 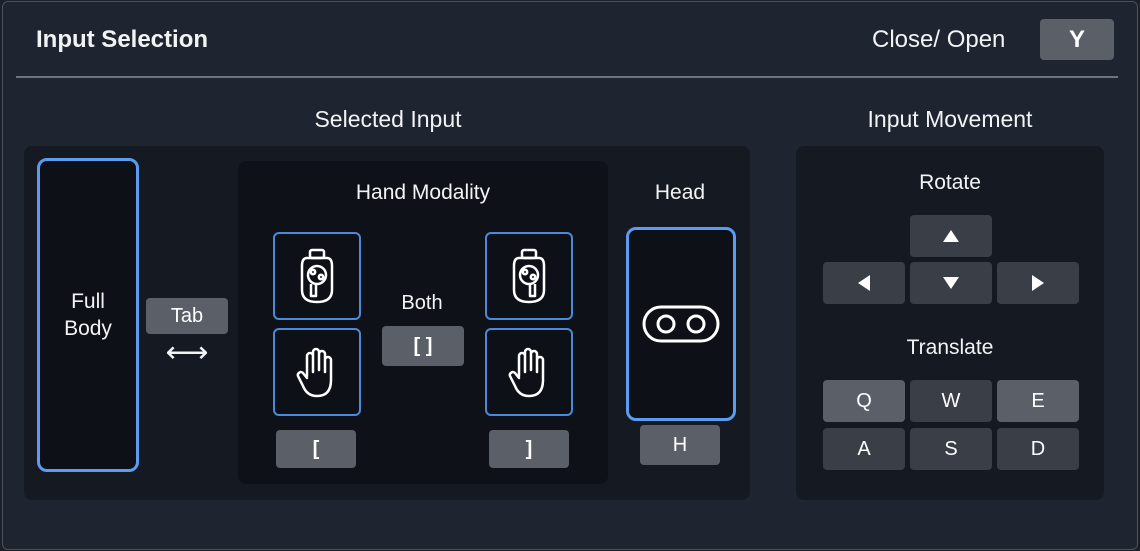 What do you see at coordinates (1077, 39) in the screenshot?
I see `close-open-key: Y` at bounding box center [1077, 39].